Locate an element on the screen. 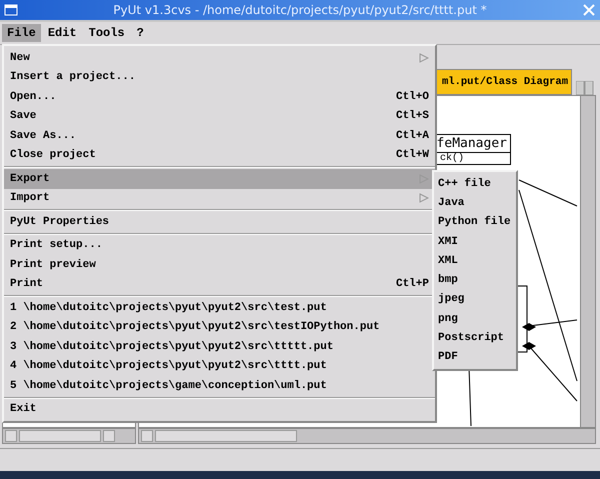  menu-item: Print Ctl+P is located at coordinates (219, 284).